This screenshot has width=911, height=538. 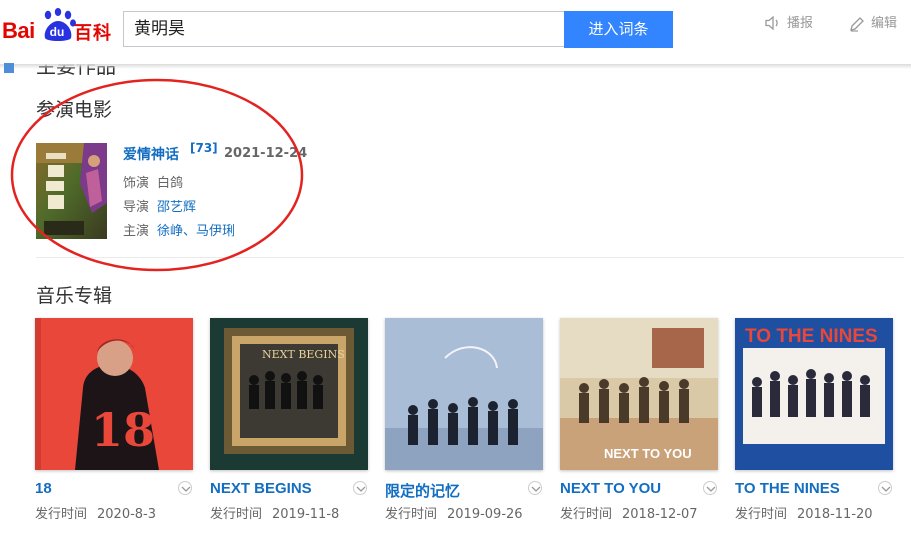 I want to click on album-cover: 18, so click(x=114, y=394).